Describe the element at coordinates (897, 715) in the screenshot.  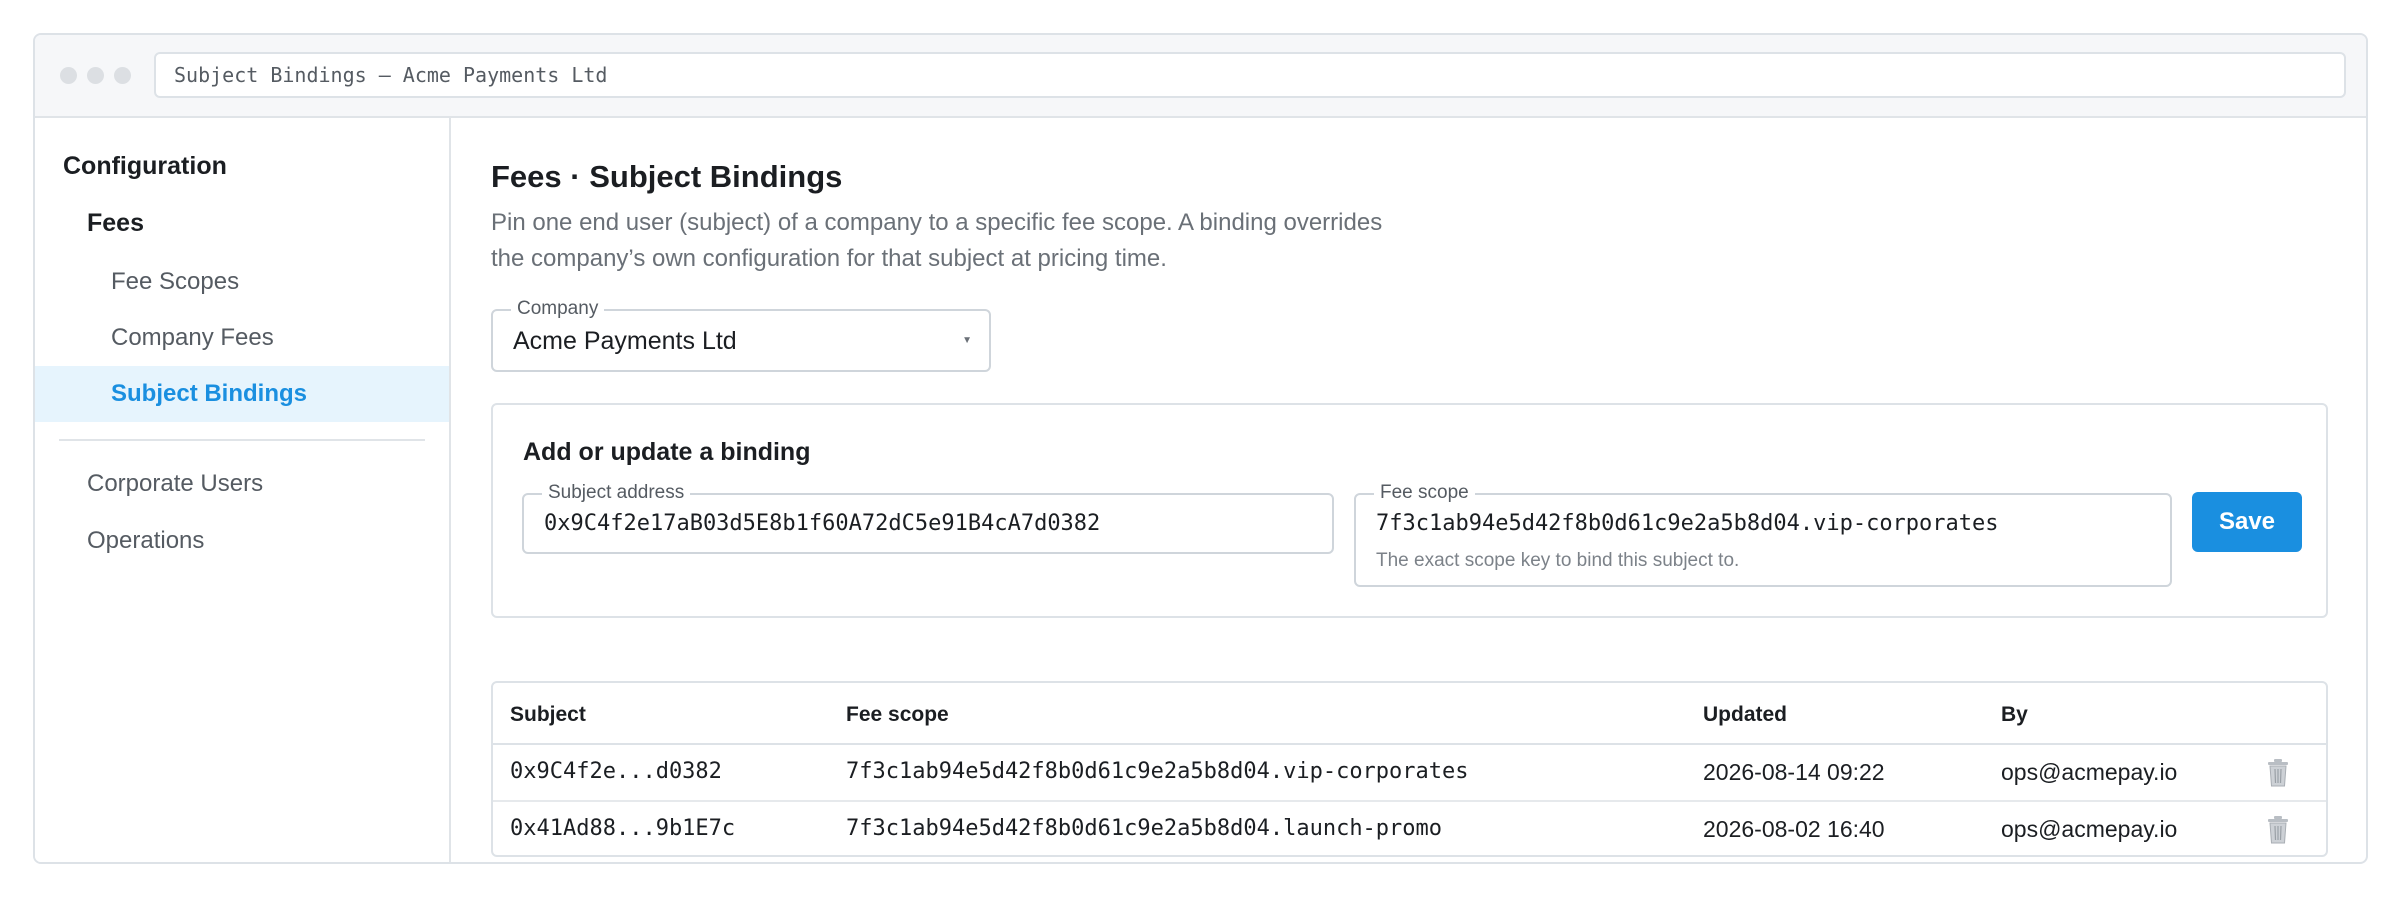
I see `column-header-fee-scope: Fee scope` at that location.